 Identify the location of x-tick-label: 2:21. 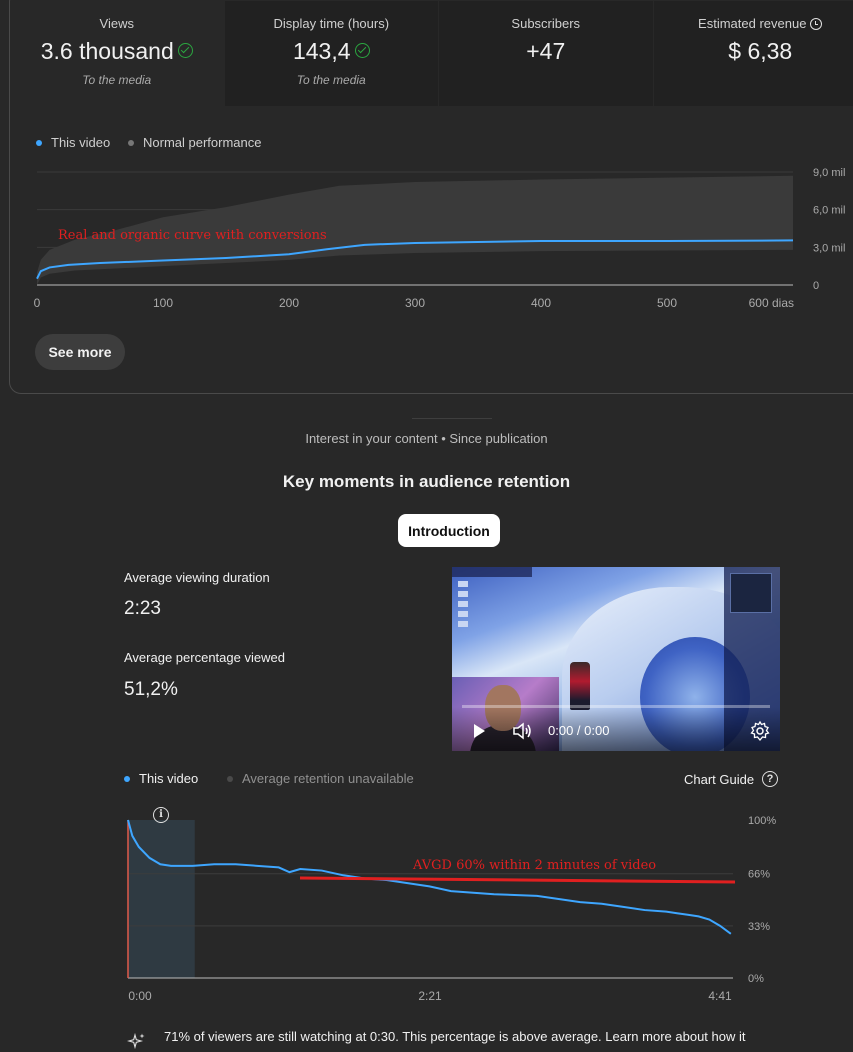
(430, 996).